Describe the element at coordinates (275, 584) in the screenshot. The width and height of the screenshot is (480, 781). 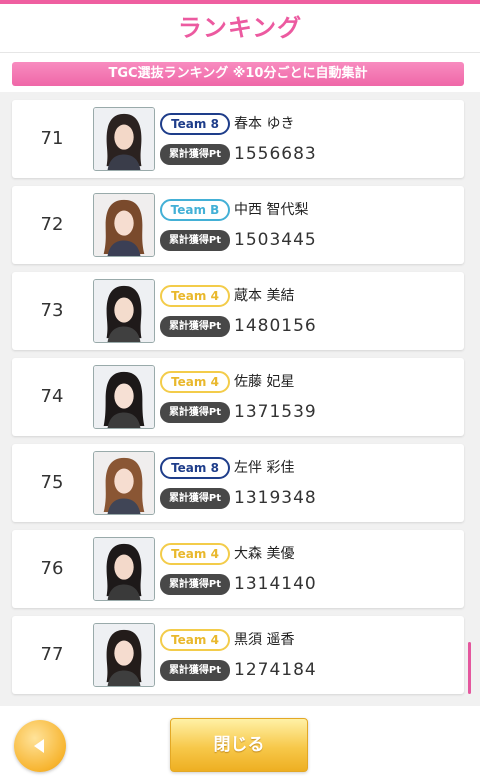
I see `points-value: 1314140` at that location.